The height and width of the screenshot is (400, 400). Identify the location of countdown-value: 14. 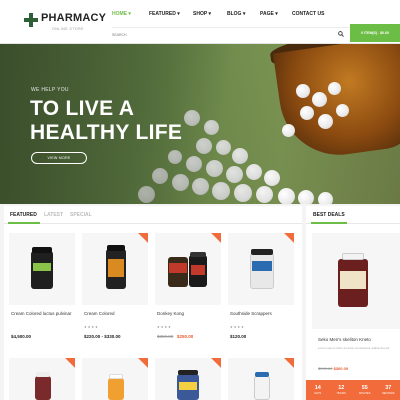
(317, 388).